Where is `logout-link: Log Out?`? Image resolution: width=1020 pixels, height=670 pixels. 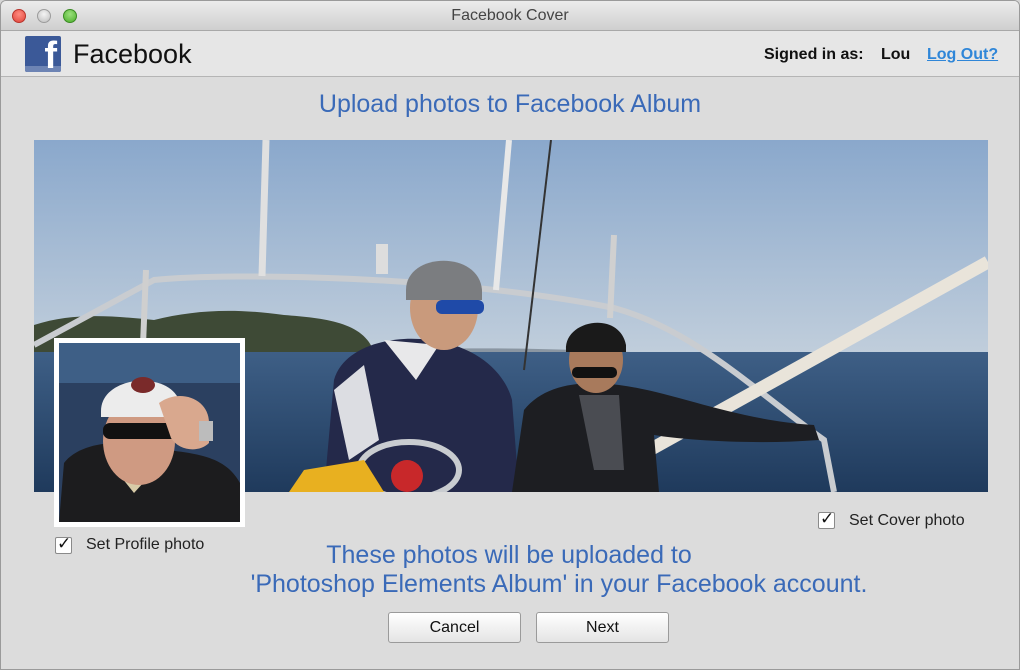 logout-link: Log Out? is located at coordinates (962, 55).